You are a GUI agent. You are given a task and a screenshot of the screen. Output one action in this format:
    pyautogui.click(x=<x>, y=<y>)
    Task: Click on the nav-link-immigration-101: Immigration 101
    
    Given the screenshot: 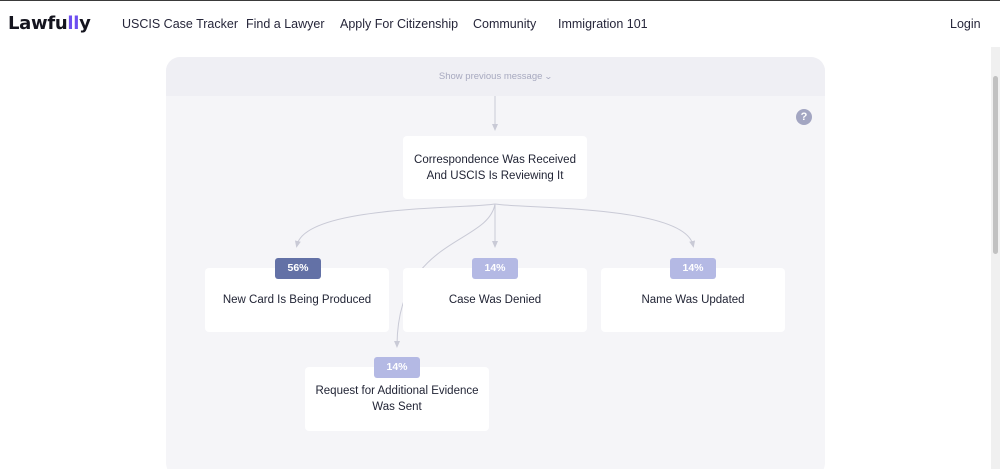 What is the action you would take?
    pyautogui.click(x=603, y=24)
    